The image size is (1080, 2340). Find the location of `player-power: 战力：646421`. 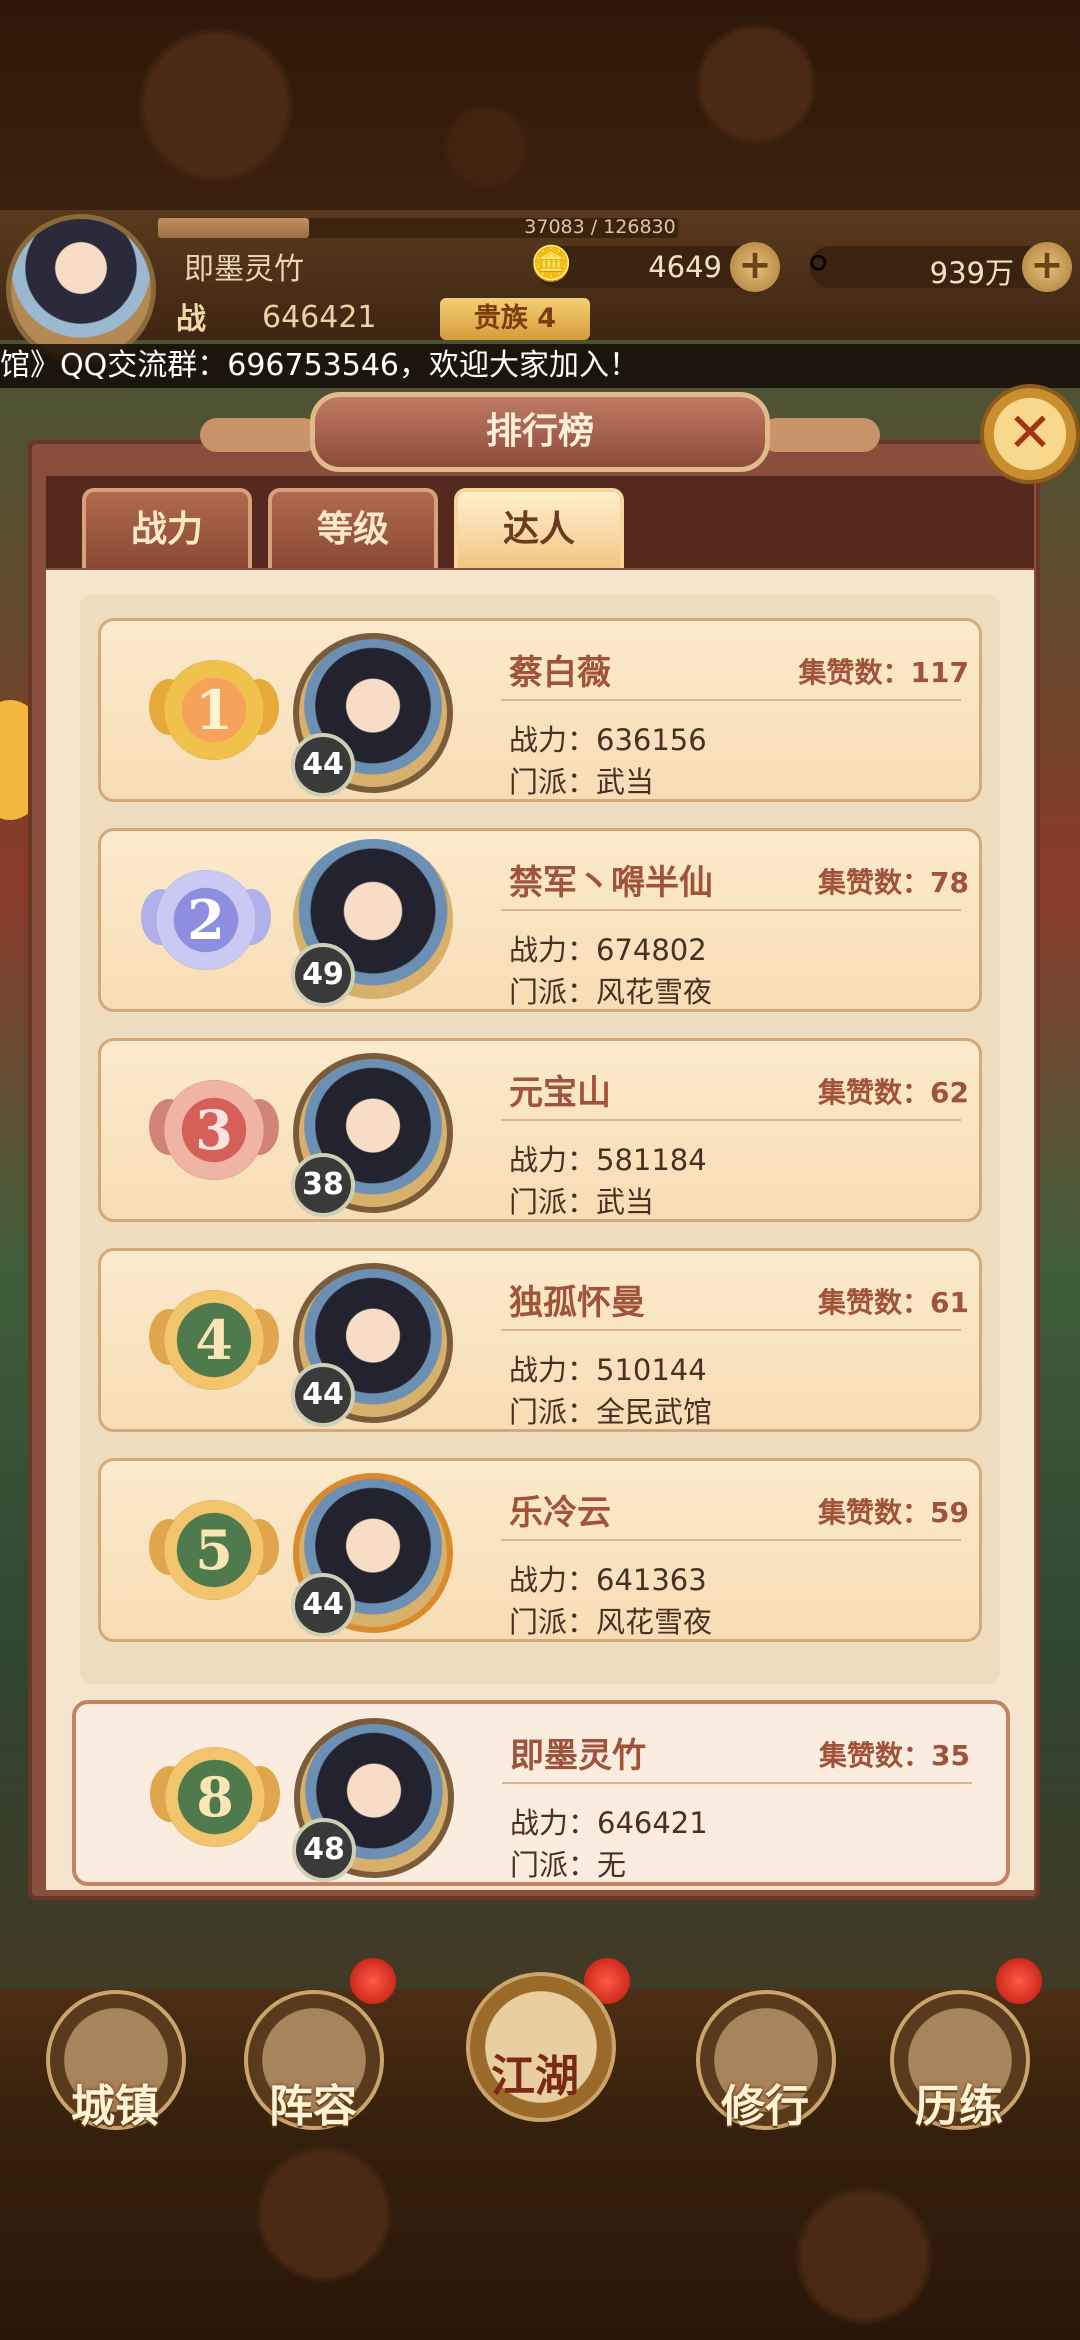

player-power: 战力：646421 is located at coordinates (609, 1823).